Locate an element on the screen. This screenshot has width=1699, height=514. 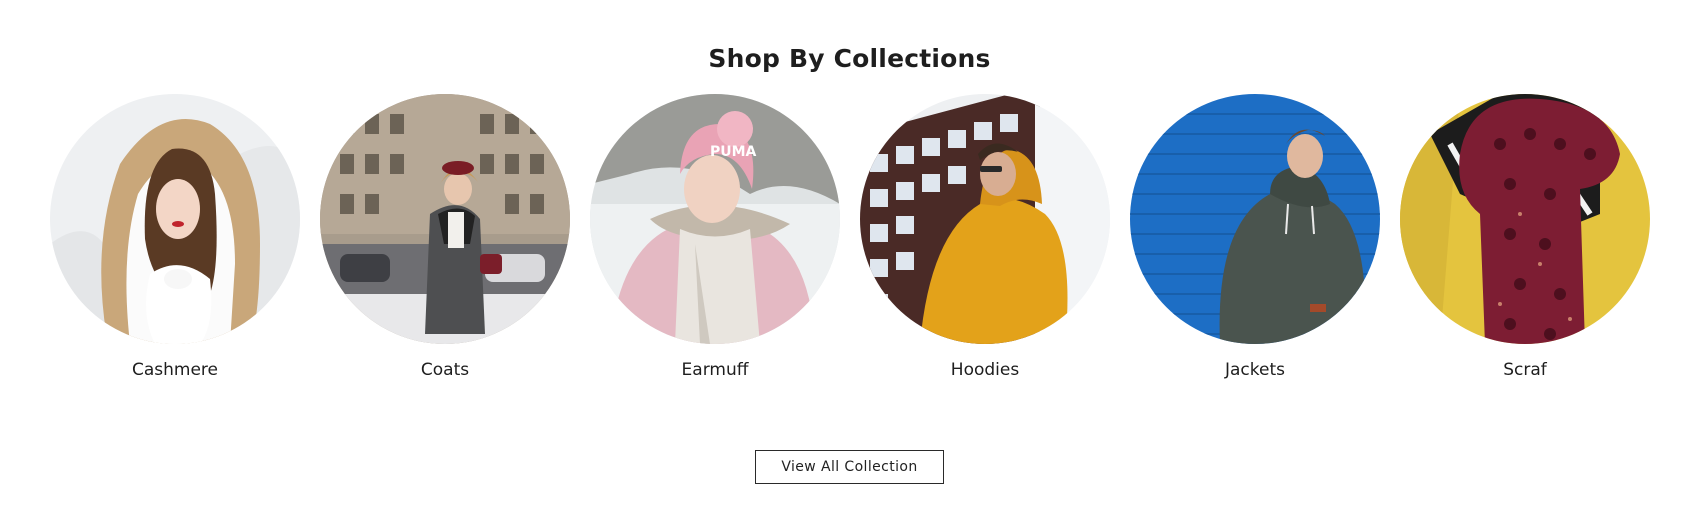
collection-card-jackets: Jackets is located at coordinates (1255, 237).